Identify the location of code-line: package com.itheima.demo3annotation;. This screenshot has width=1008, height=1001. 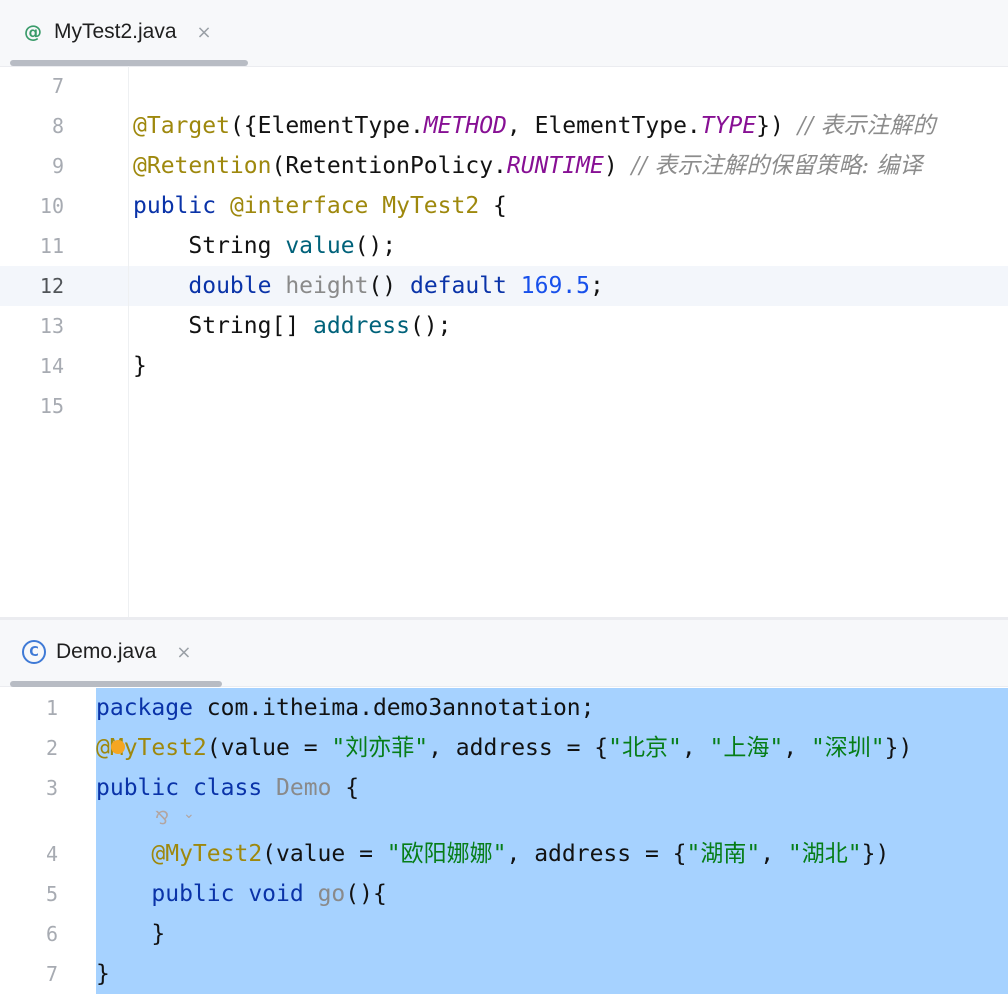
(345, 708).